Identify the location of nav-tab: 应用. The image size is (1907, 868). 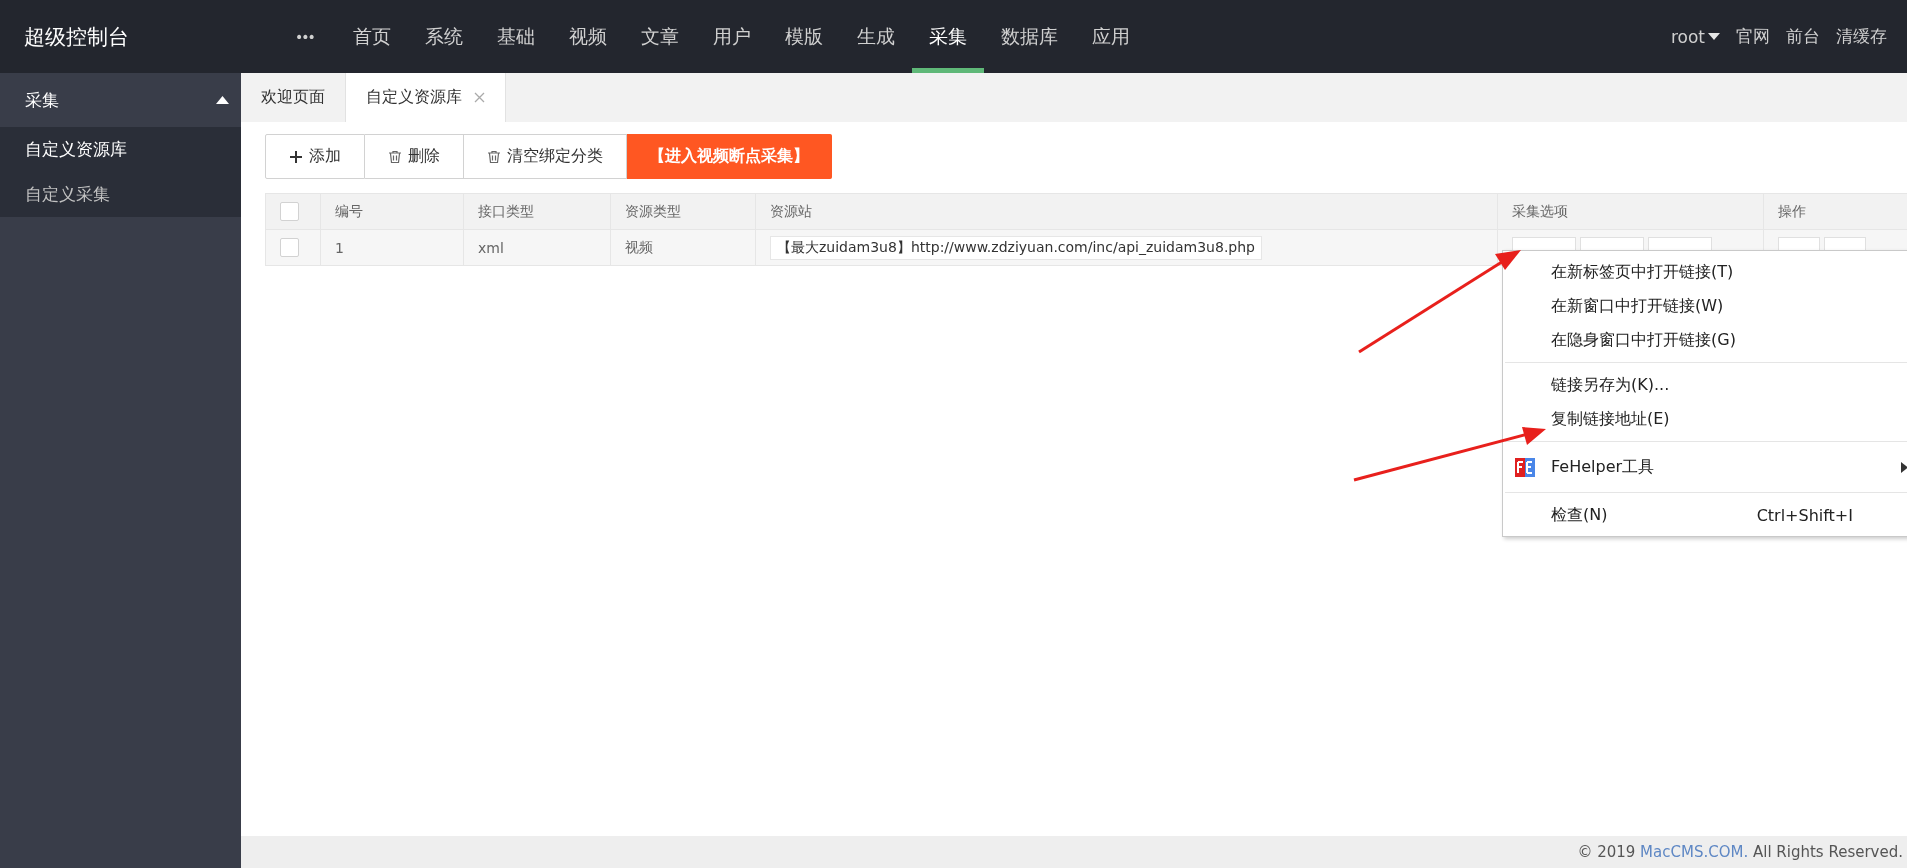
(1110, 36).